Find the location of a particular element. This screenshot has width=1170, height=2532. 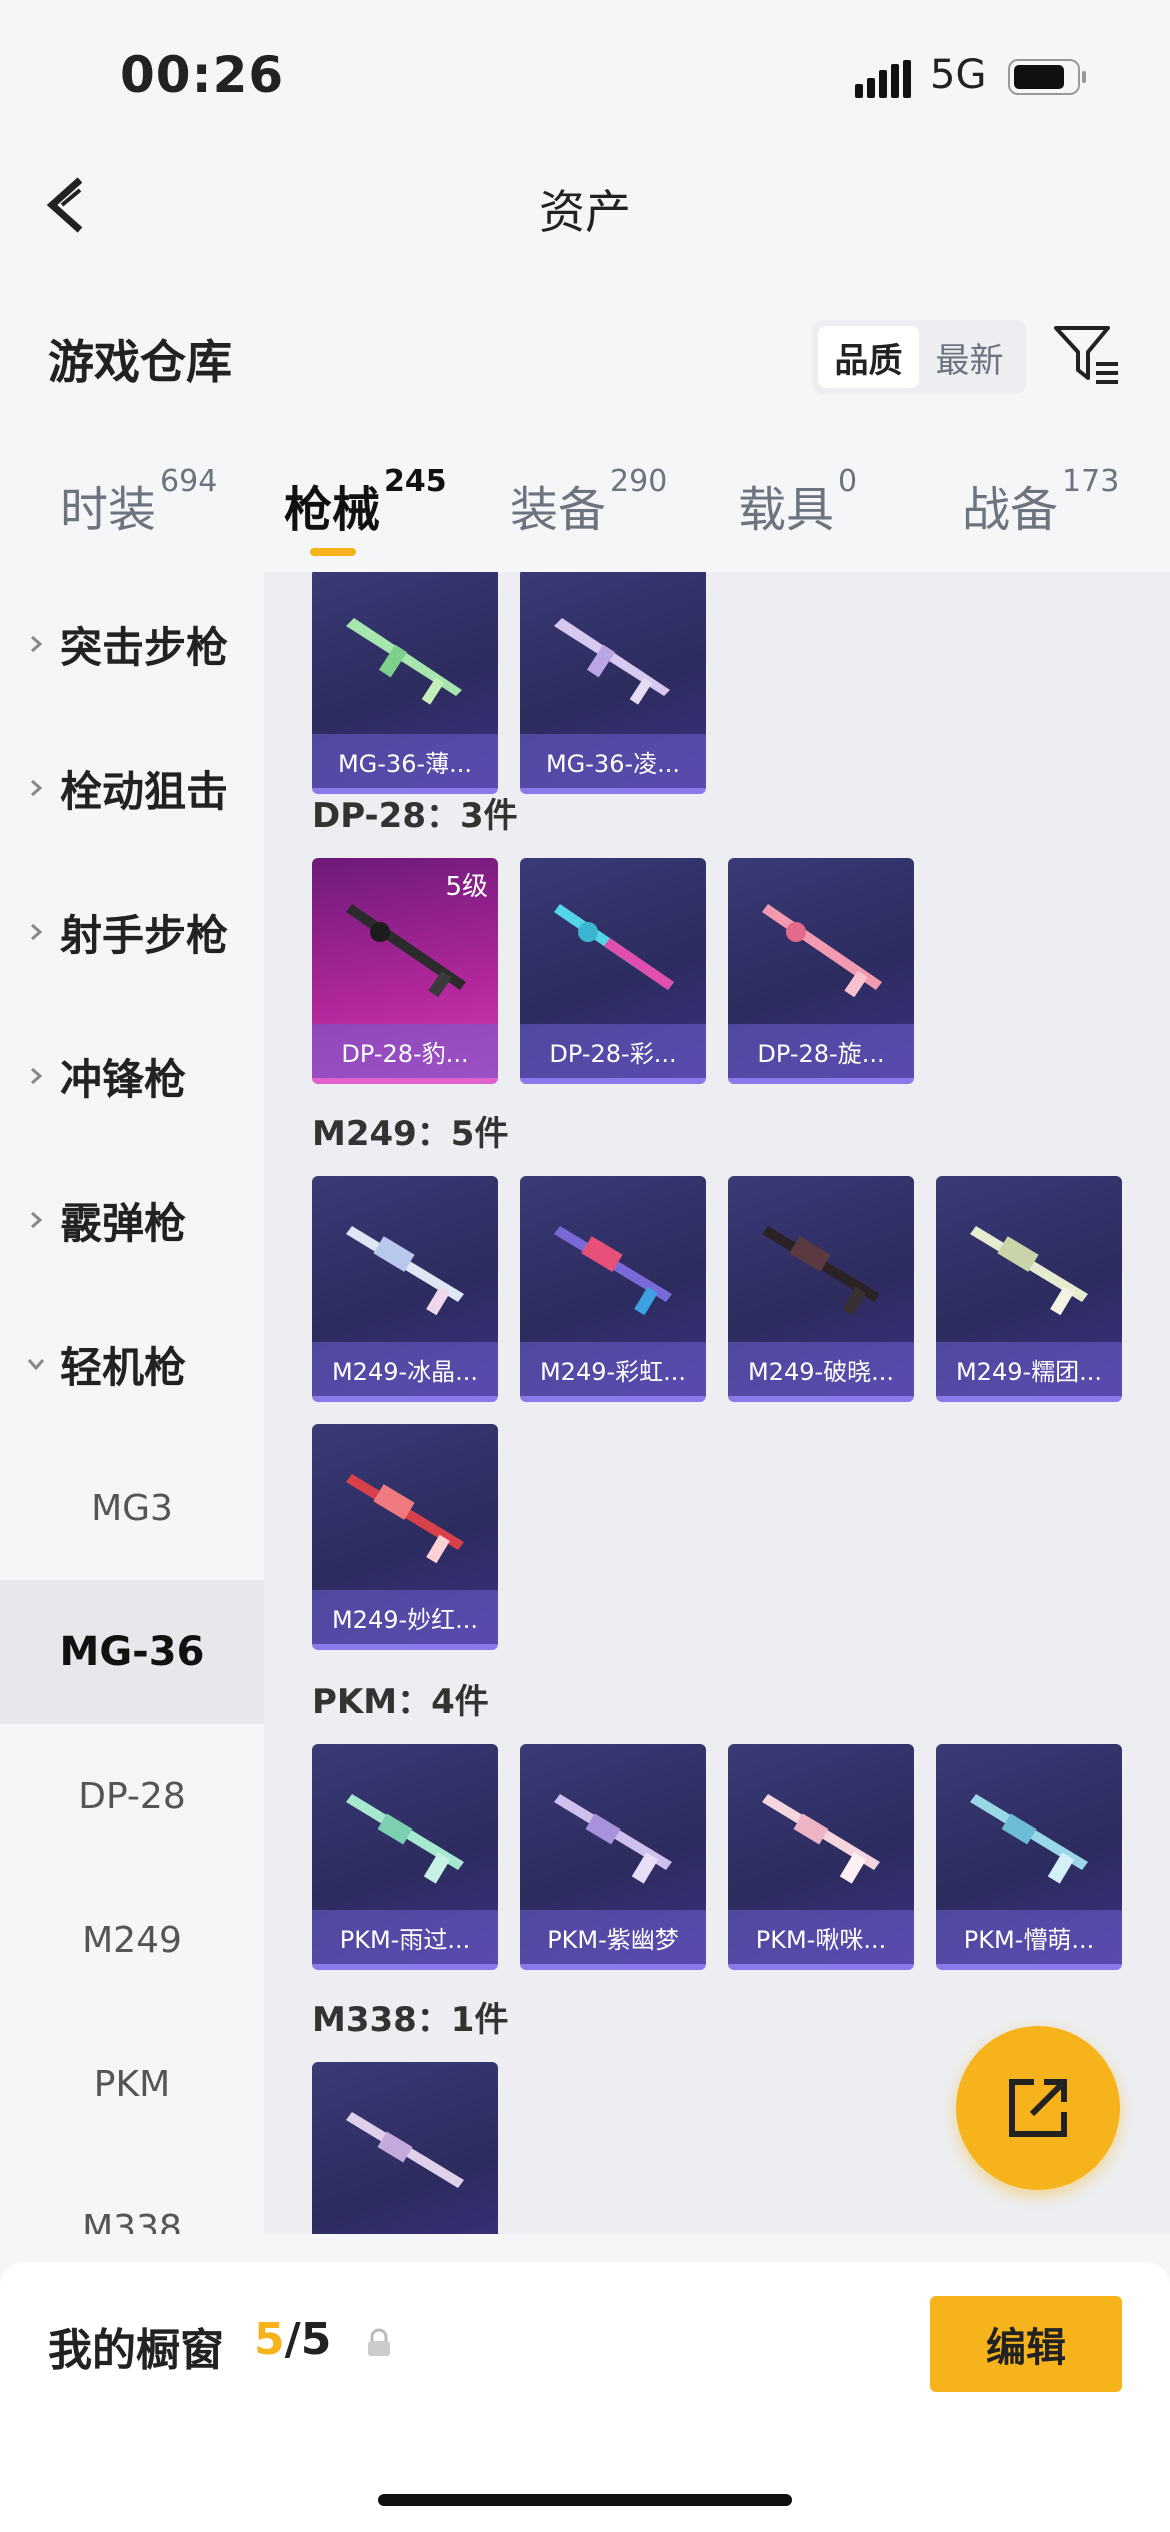

filter-icon is located at coordinates (1087, 355).